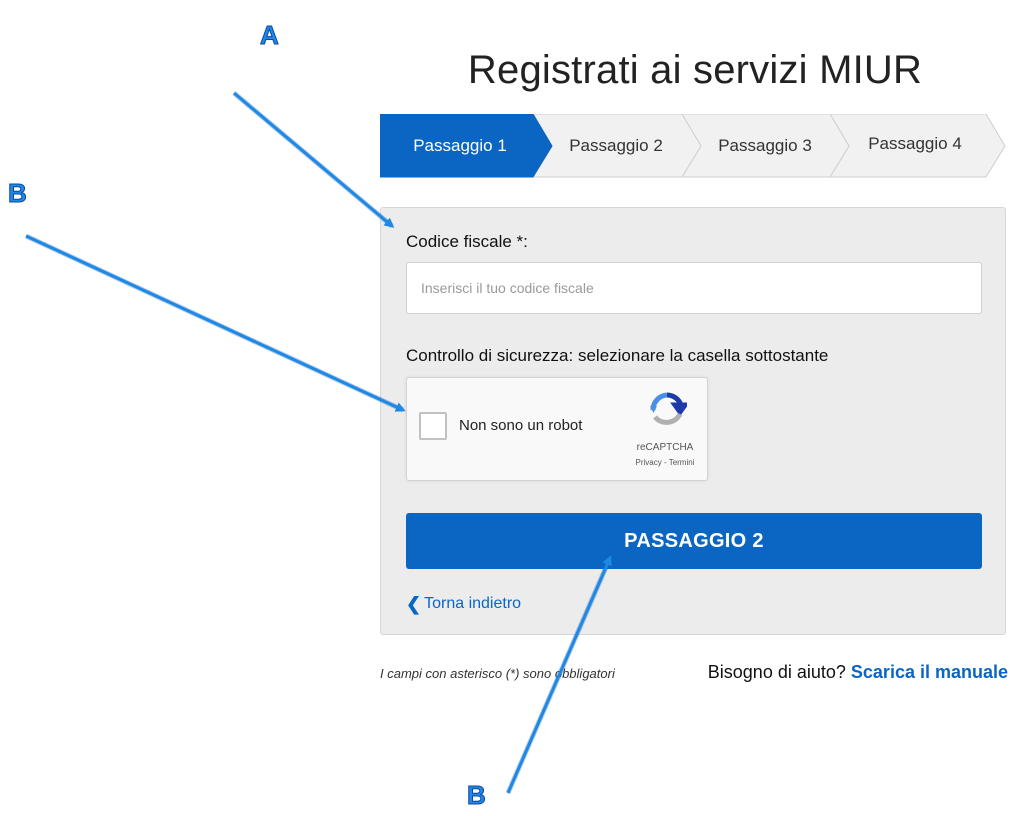 This screenshot has height=816, width=1011. I want to click on step-3: Passaggio 3, so click(765, 146).